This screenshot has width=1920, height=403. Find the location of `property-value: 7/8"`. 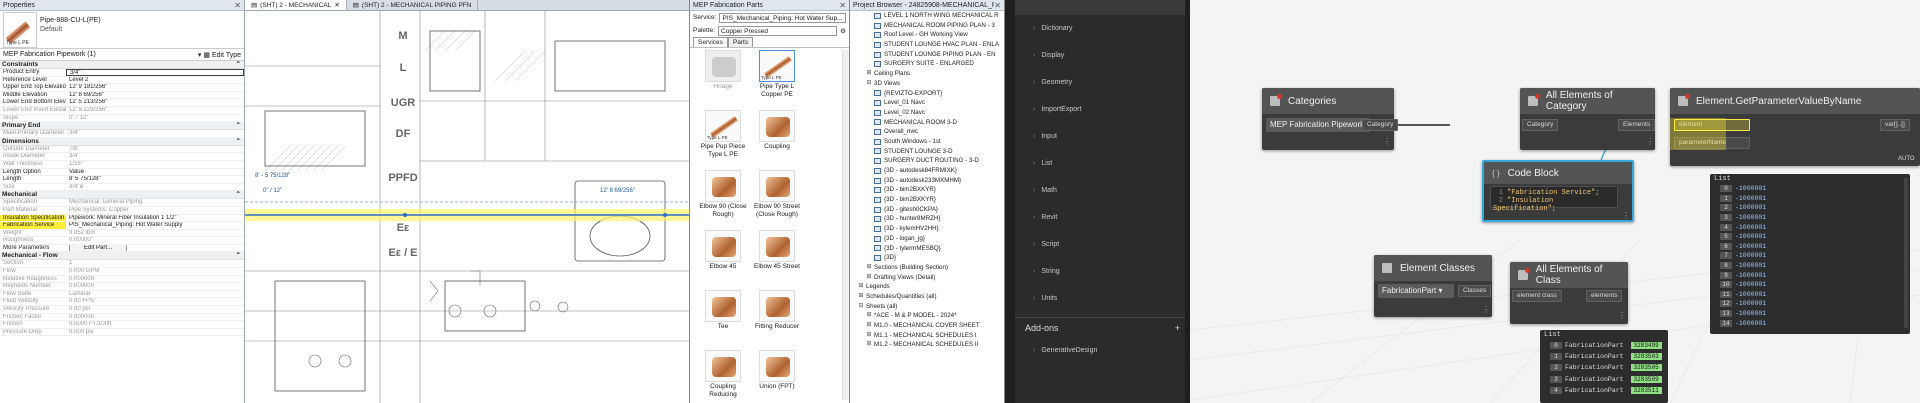

property-value: 7/8" is located at coordinates (155, 149).